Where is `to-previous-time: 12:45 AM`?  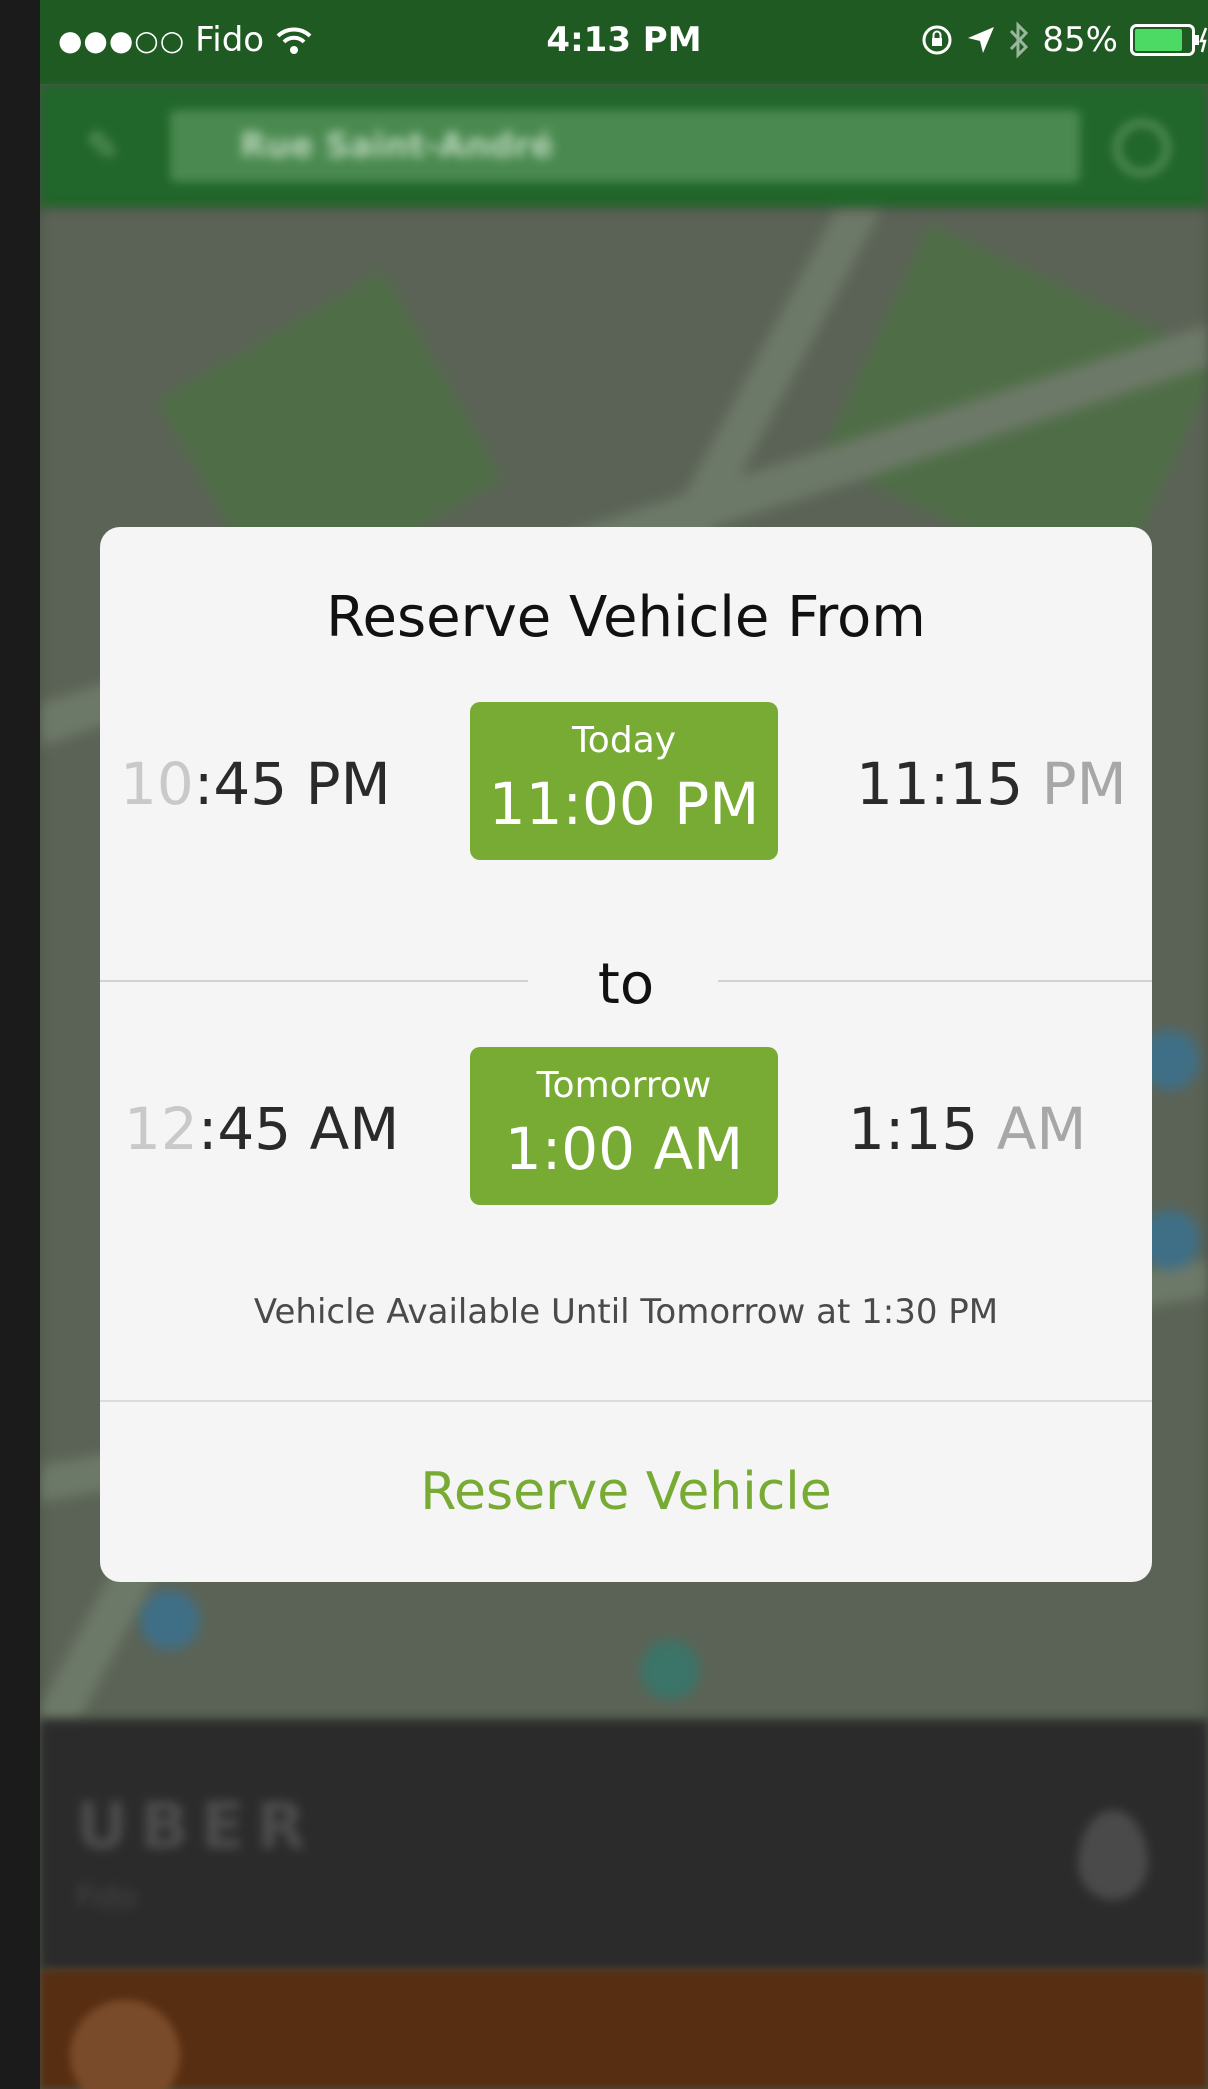 to-previous-time: 12:45 AM is located at coordinates (261, 1129).